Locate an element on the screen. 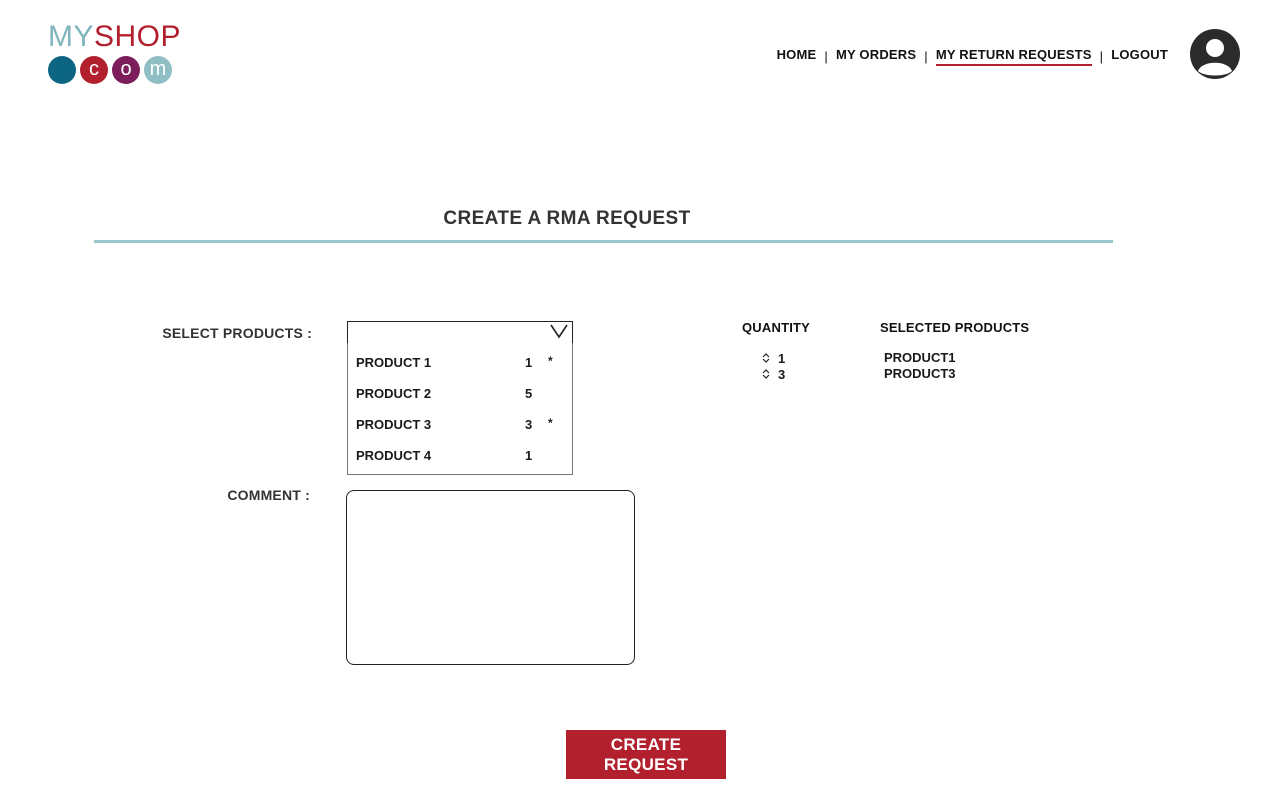  title-divider is located at coordinates (603, 241).